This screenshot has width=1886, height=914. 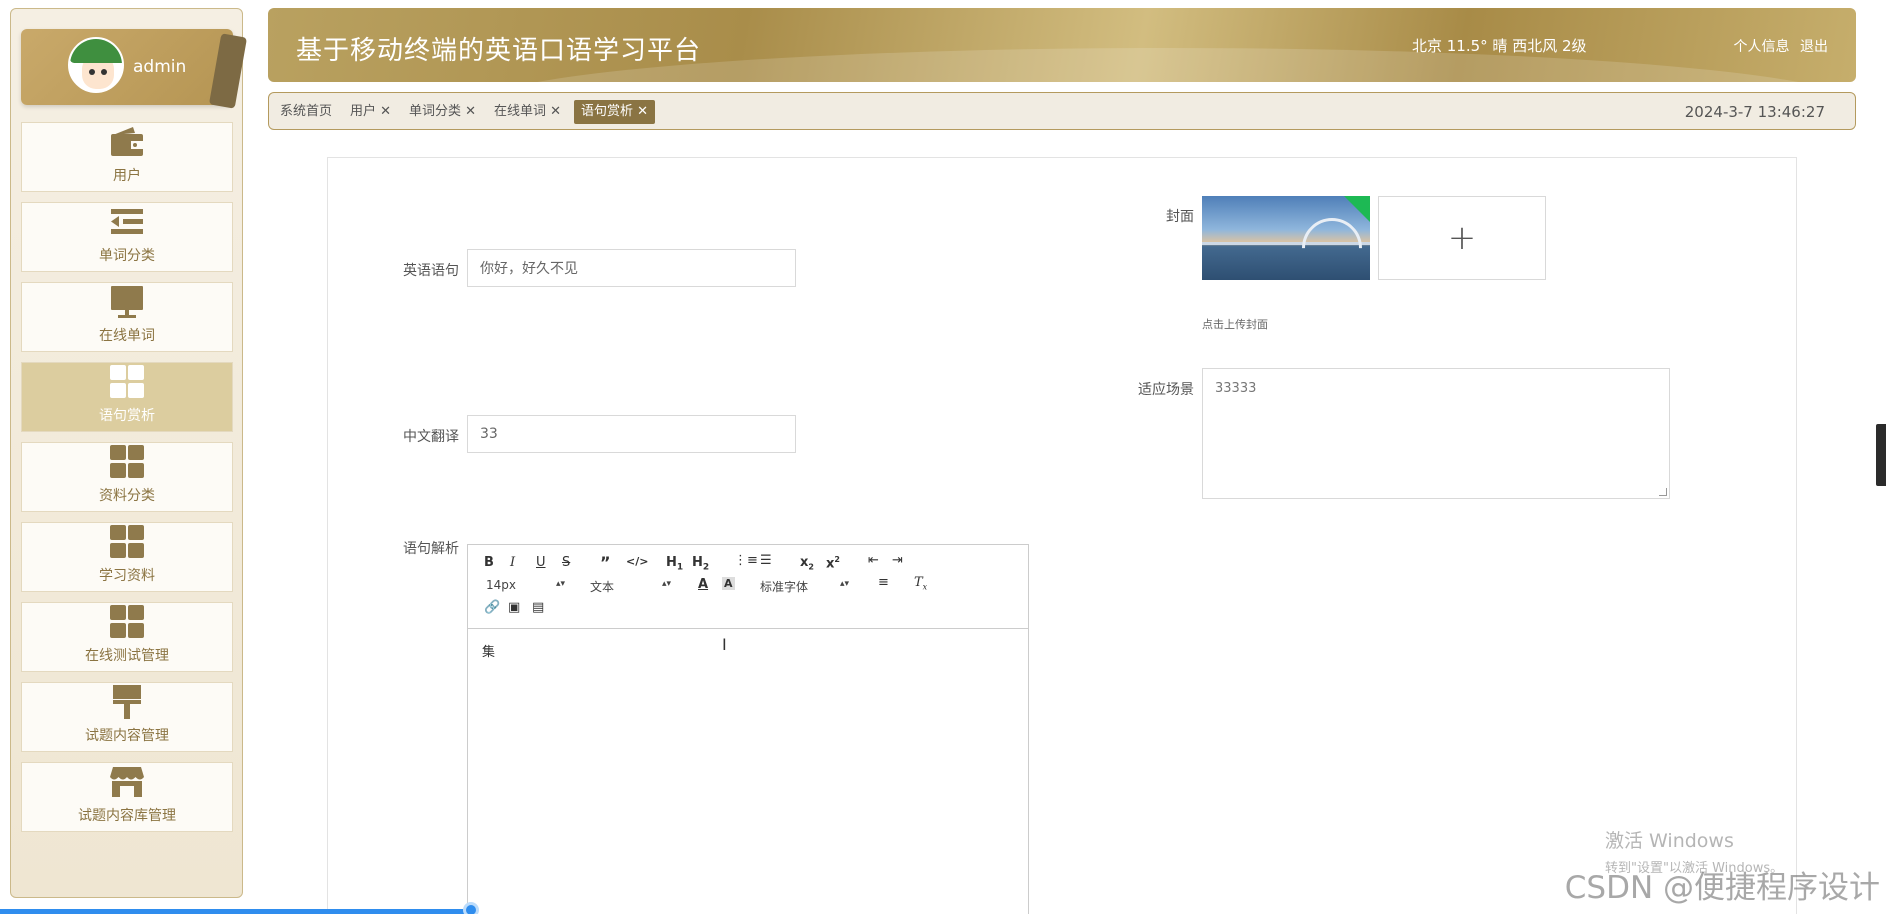 What do you see at coordinates (637, 561) in the screenshot?
I see `code-icon: </>` at bounding box center [637, 561].